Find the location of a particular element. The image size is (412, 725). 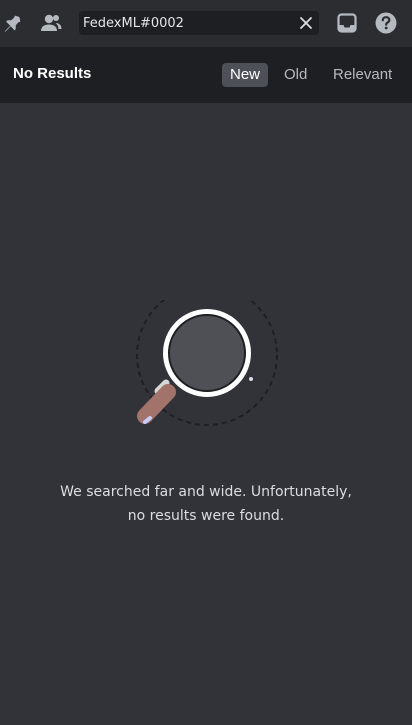

help-icon is located at coordinates (386, 23).